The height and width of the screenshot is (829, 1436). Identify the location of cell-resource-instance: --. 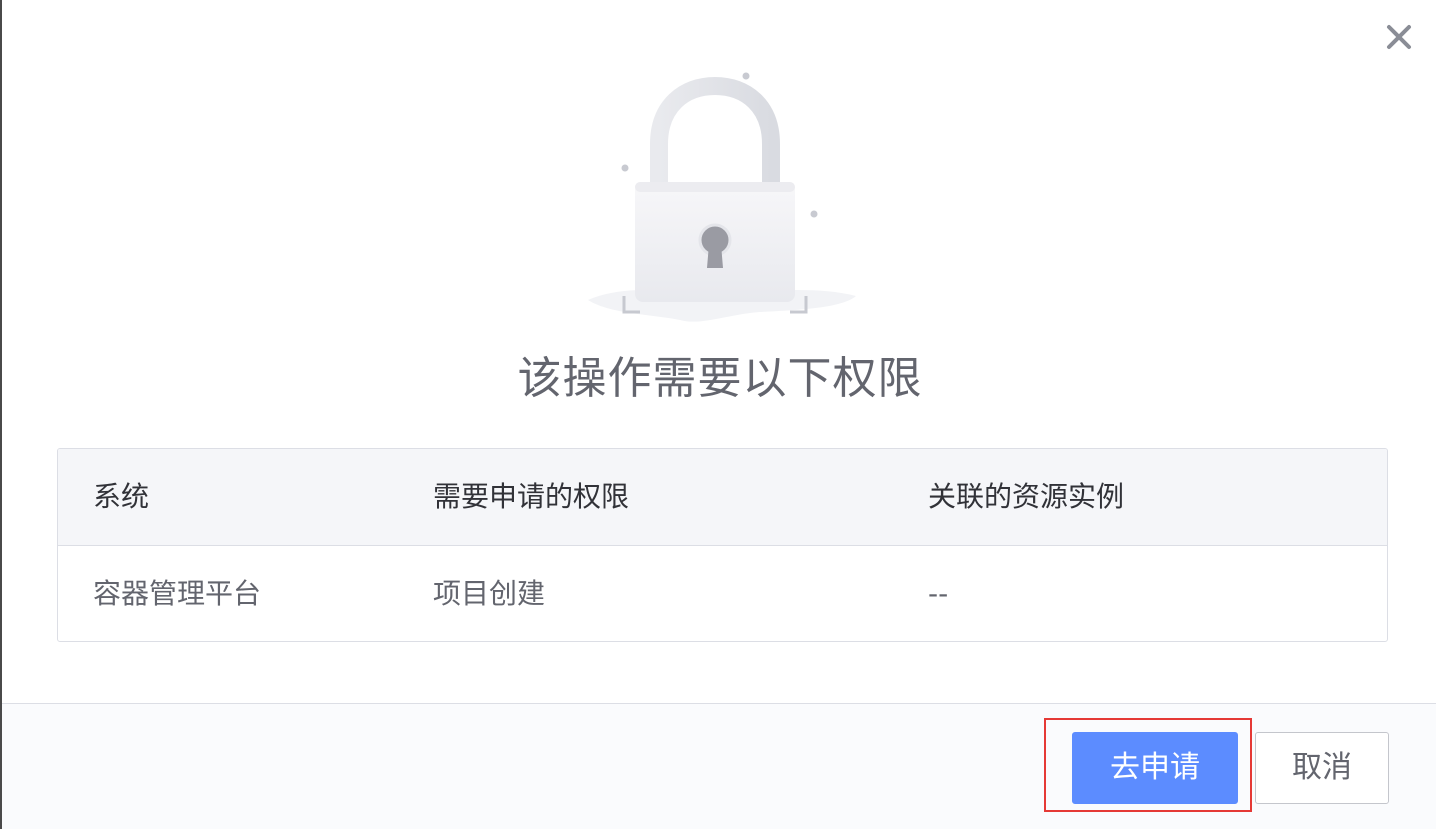
(938, 593).